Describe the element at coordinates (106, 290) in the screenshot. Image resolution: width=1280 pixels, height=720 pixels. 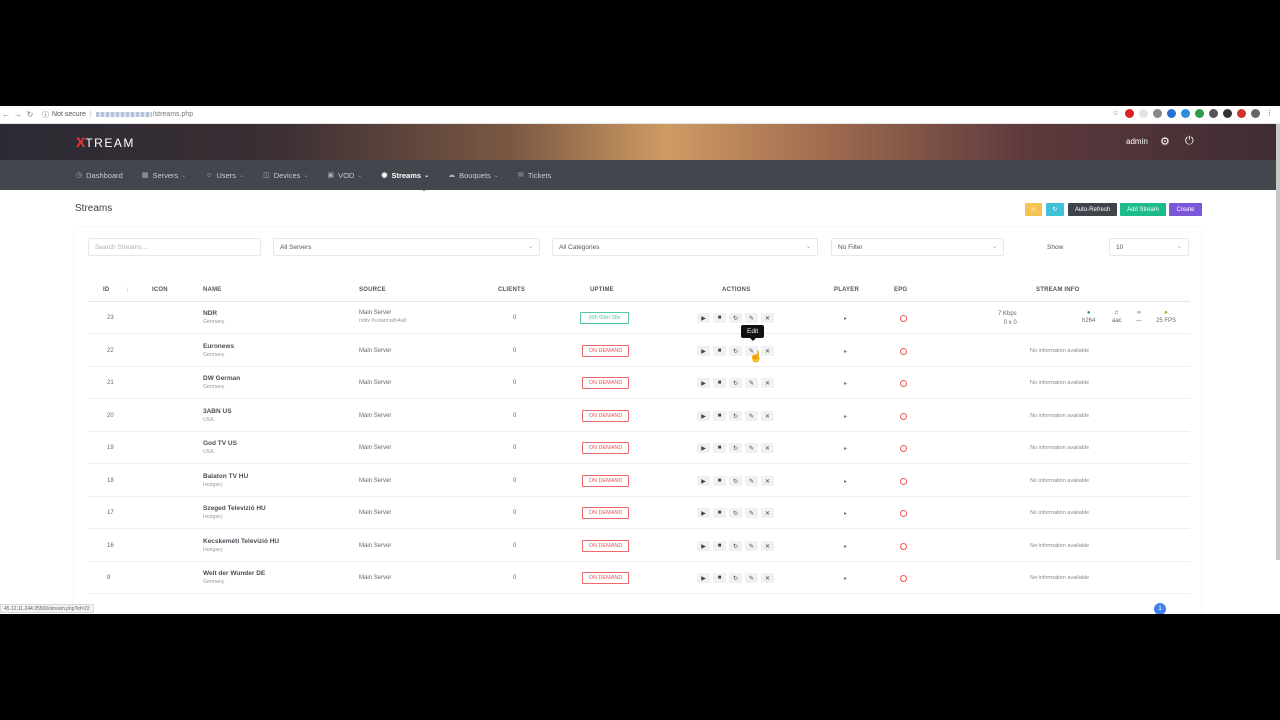
I see `col-id: ID` at that location.